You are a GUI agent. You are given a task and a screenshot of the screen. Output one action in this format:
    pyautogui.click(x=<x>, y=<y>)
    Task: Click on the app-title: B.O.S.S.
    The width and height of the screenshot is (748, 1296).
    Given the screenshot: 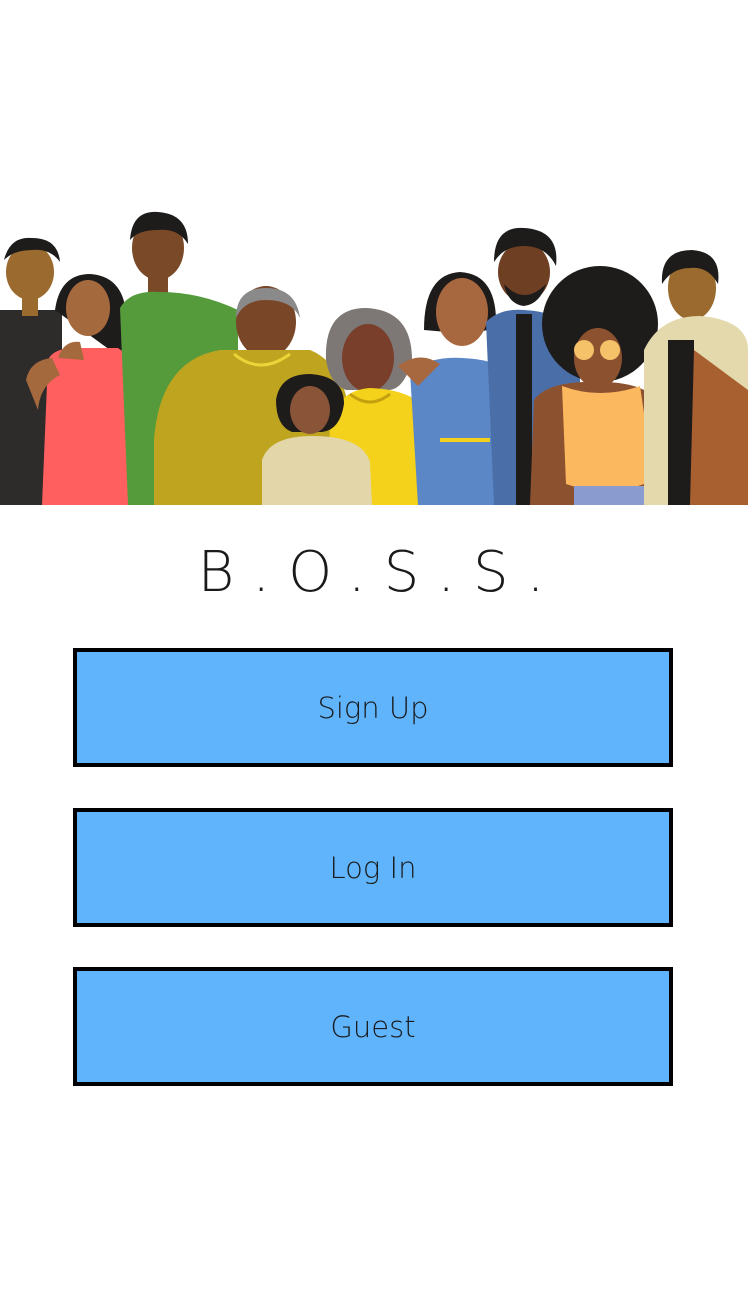 What is the action you would take?
    pyautogui.click(x=380, y=572)
    